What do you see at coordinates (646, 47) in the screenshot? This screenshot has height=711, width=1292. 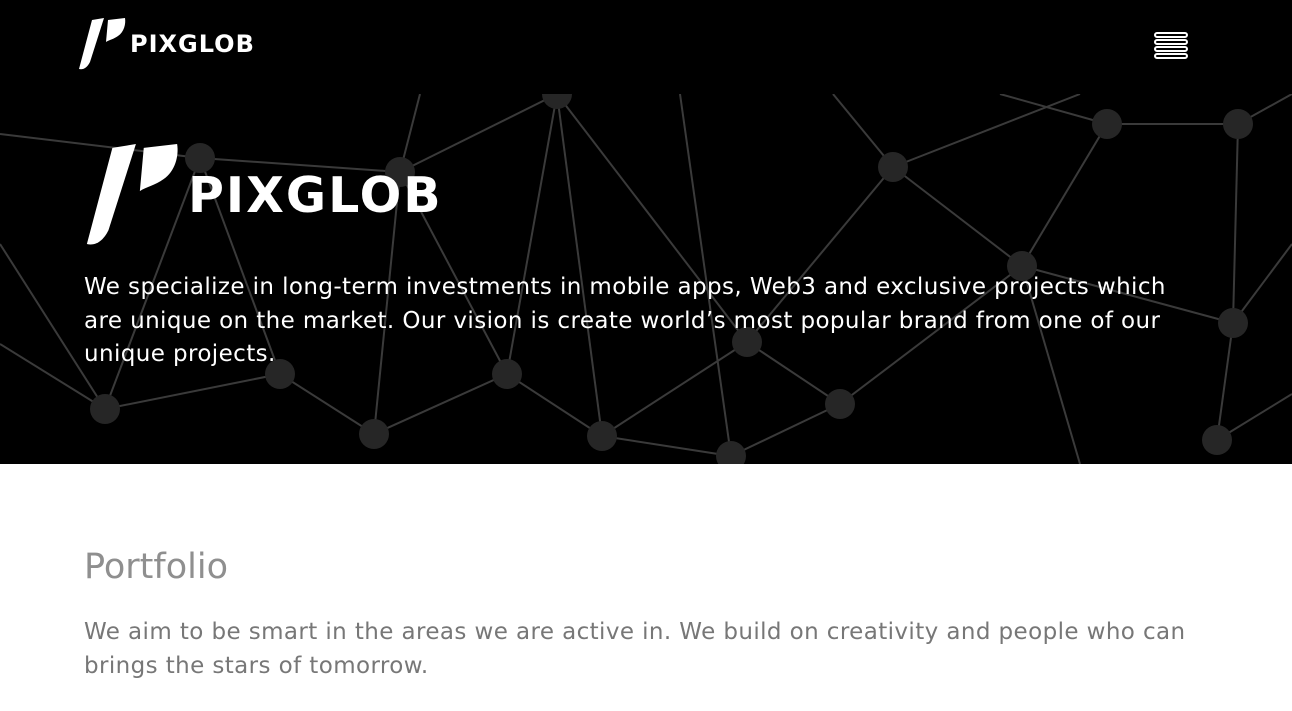 I see `site-header: PIXGLOB` at bounding box center [646, 47].